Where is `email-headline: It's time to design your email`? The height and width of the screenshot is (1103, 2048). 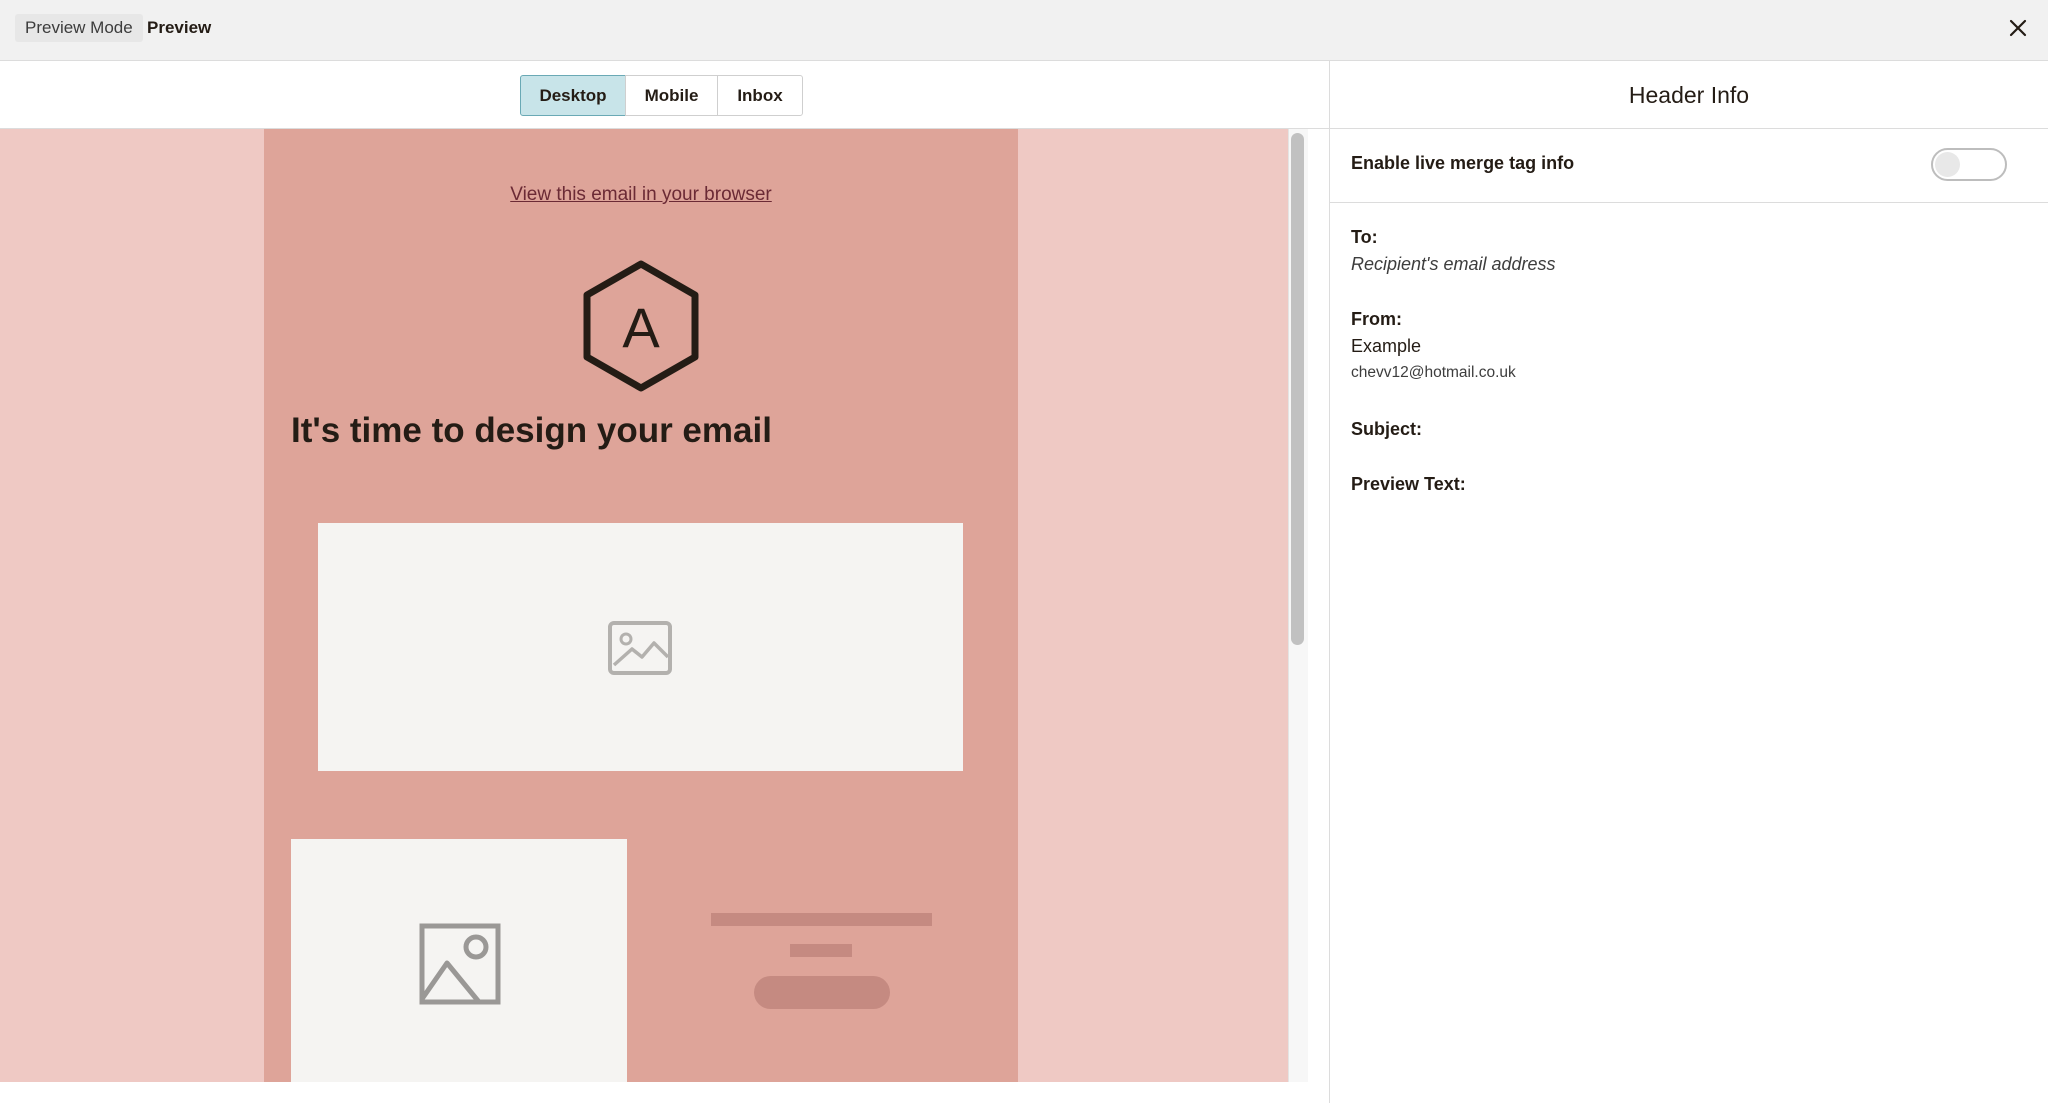
email-headline: It's time to design your email is located at coordinates (531, 430).